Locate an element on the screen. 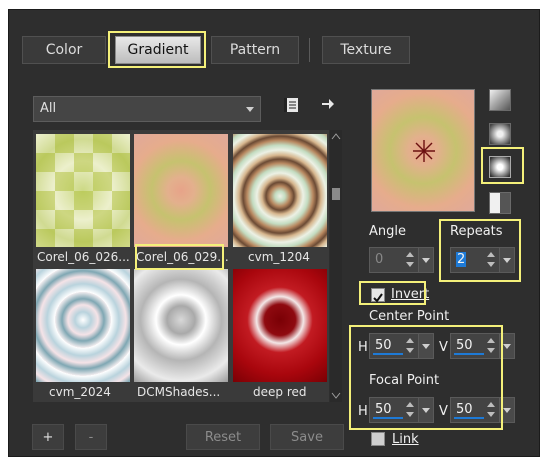  reset-button: Reset is located at coordinates (223, 437).